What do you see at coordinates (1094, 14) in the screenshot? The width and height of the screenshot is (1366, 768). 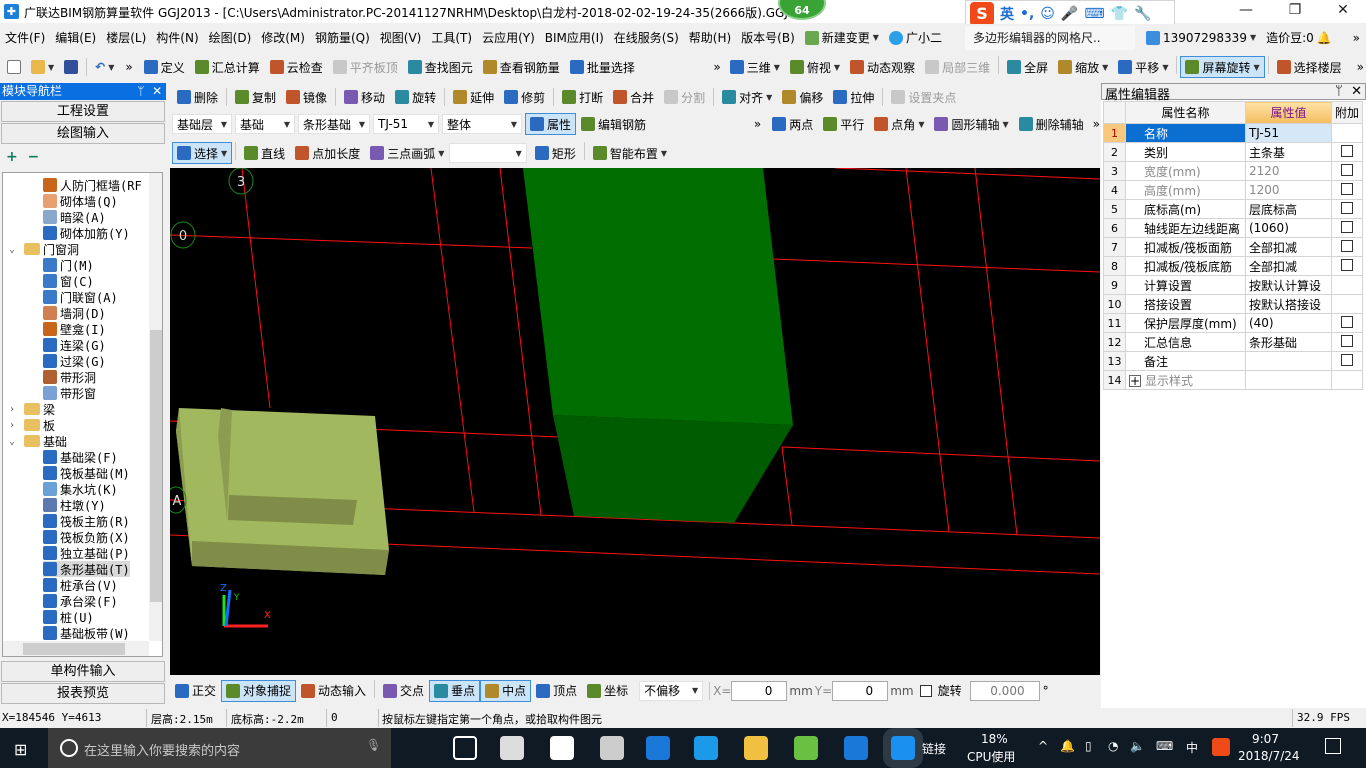 I see `keyboard-icon: ⌨` at bounding box center [1094, 14].